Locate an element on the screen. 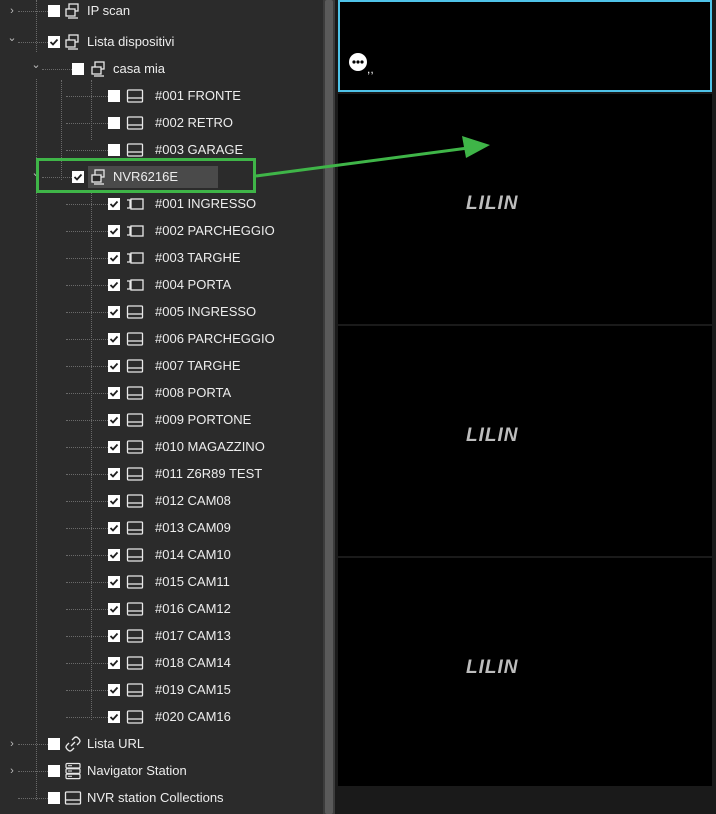 Image resolution: width=716 pixels, height=814 pixels. tree-item: #018 CAM14 is located at coordinates (161, 663).